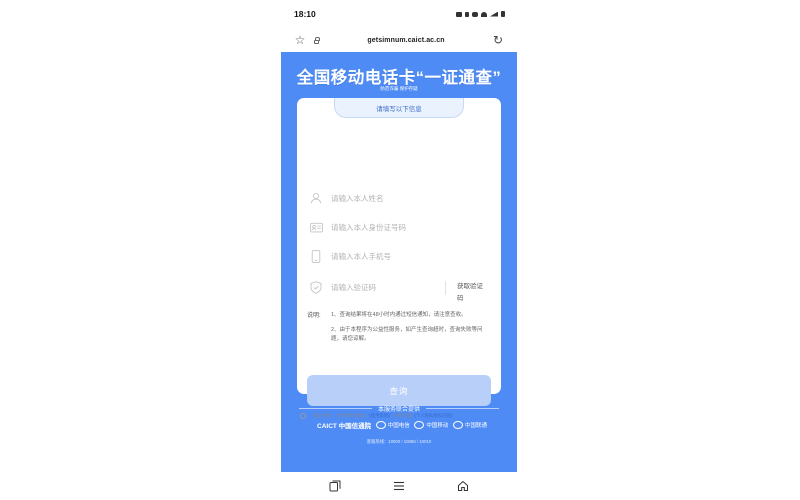 The image size is (800, 500). What do you see at coordinates (344, 426) in the screenshot?
I see `caict-logo: CAICT 中国信通院` at bounding box center [344, 426].